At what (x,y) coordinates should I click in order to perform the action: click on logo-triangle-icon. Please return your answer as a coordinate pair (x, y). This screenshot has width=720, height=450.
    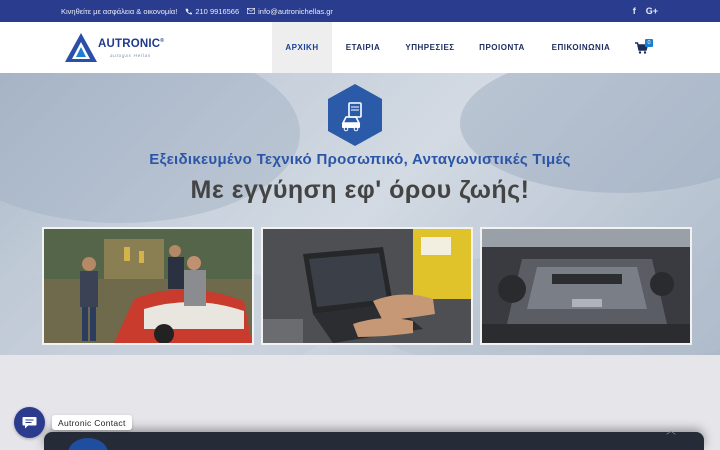
    Looking at the image, I should click on (81, 47).